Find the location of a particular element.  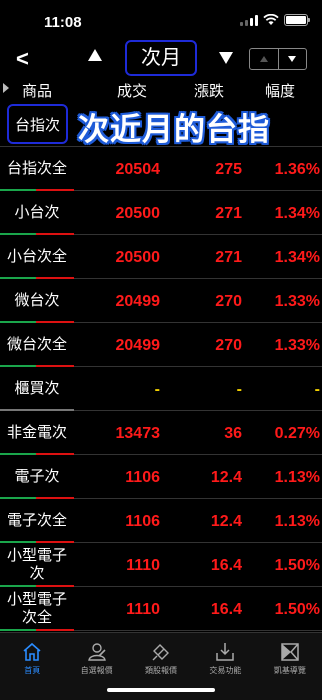

contract-month-title: 次月 is located at coordinates (161, 58).